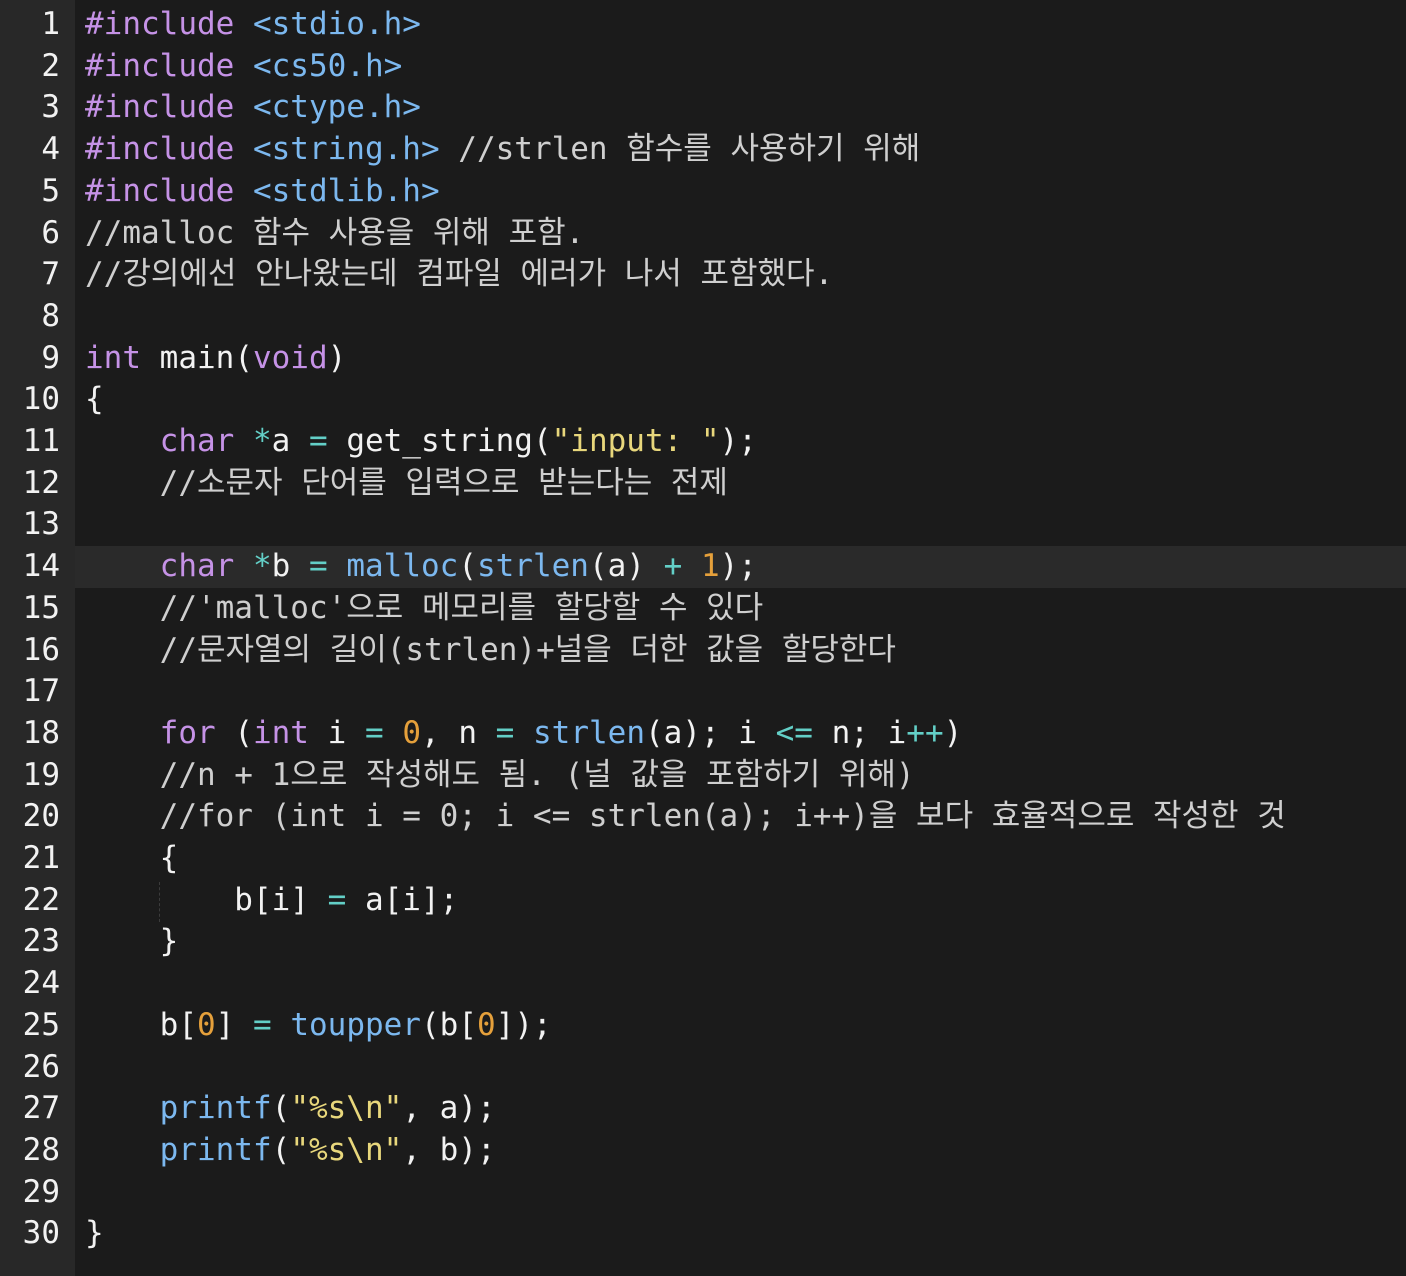 The width and height of the screenshot is (1406, 1276). What do you see at coordinates (94, 400) in the screenshot?
I see `code-line-text: {` at bounding box center [94, 400].